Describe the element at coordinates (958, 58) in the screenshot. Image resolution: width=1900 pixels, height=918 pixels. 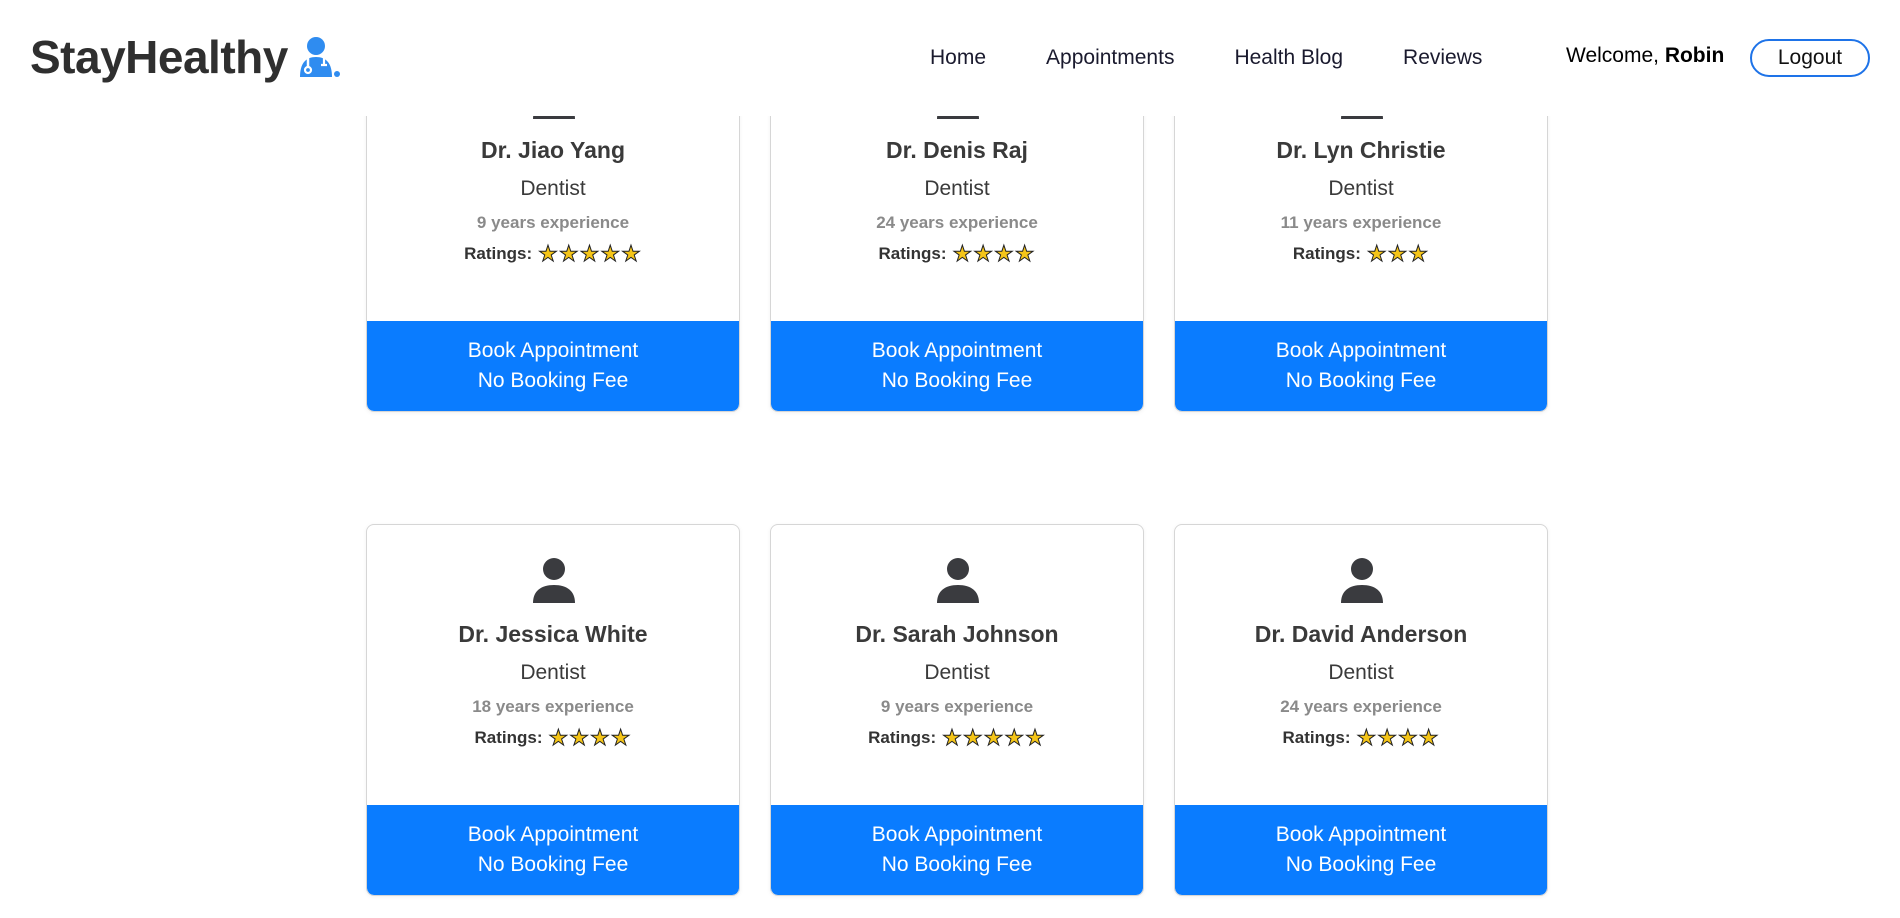
I see `nav-link-home: Home` at that location.